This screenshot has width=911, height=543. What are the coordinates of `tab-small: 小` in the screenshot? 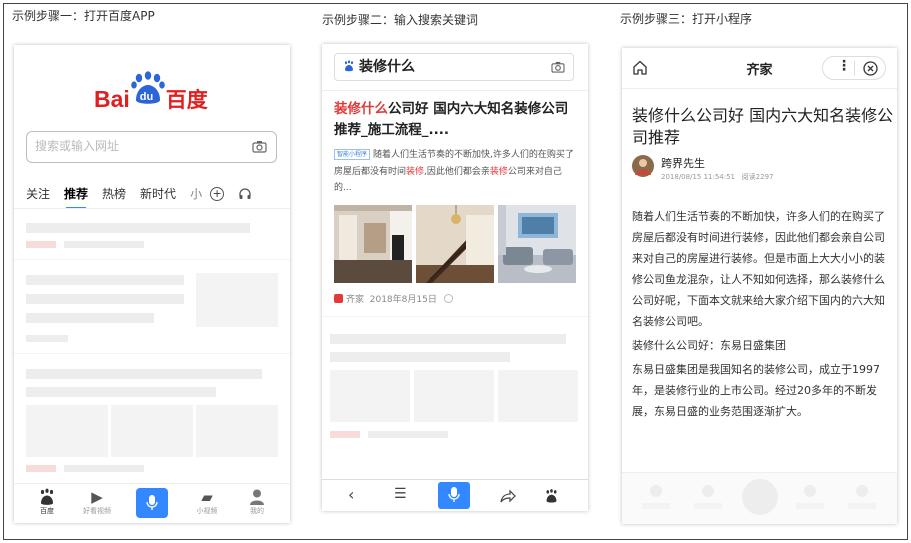 It's located at (196, 193).